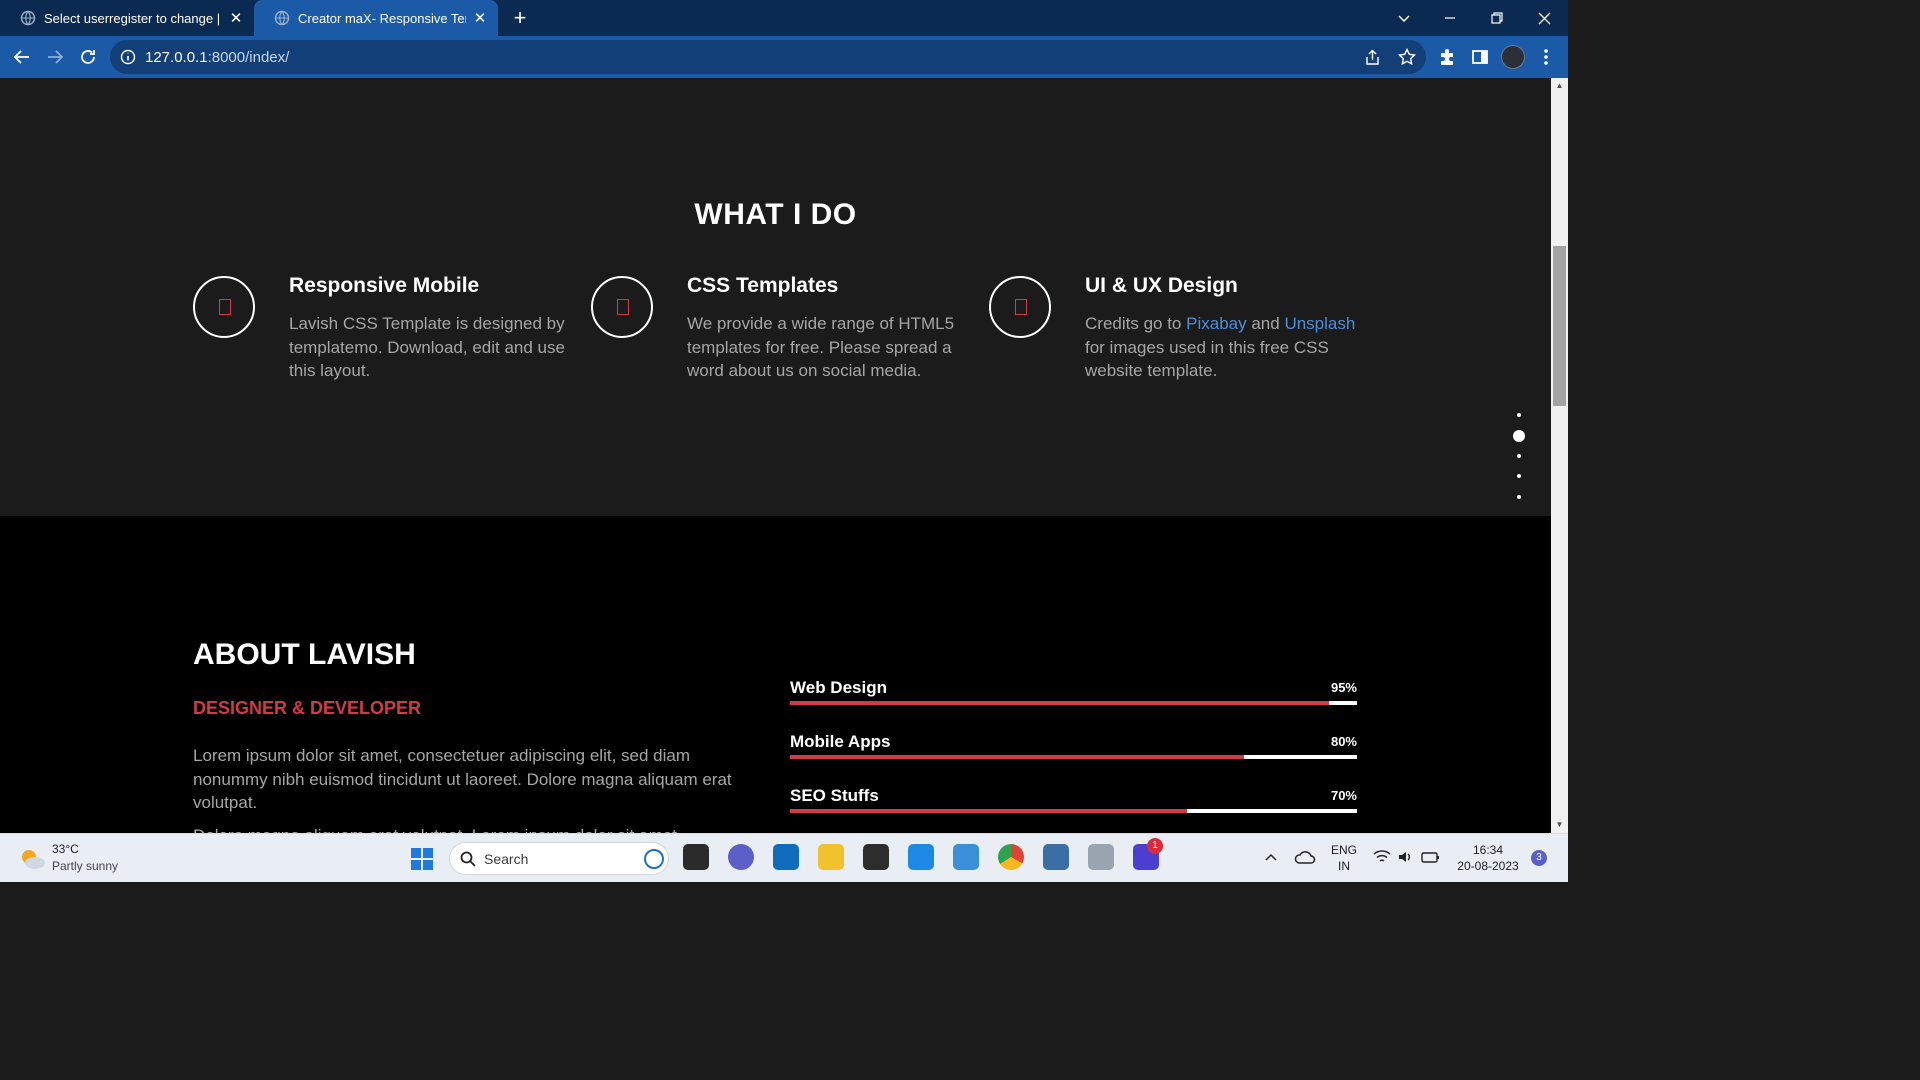 This screenshot has width=1920, height=1080. What do you see at coordinates (128, 57) in the screenshot?
I see `site-info-icon` at bounding box center [128, 57].